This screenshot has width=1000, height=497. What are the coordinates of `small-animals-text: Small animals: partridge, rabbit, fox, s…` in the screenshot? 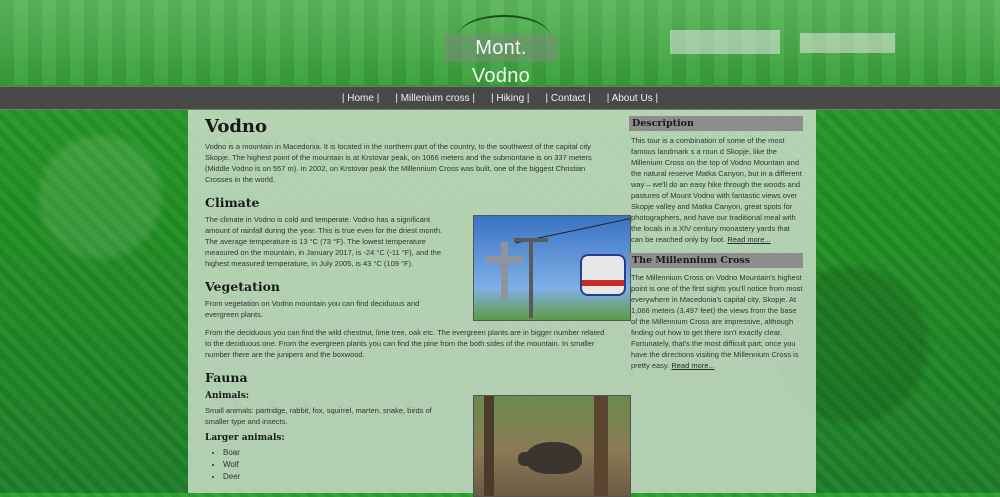 It's located at (318, 416).